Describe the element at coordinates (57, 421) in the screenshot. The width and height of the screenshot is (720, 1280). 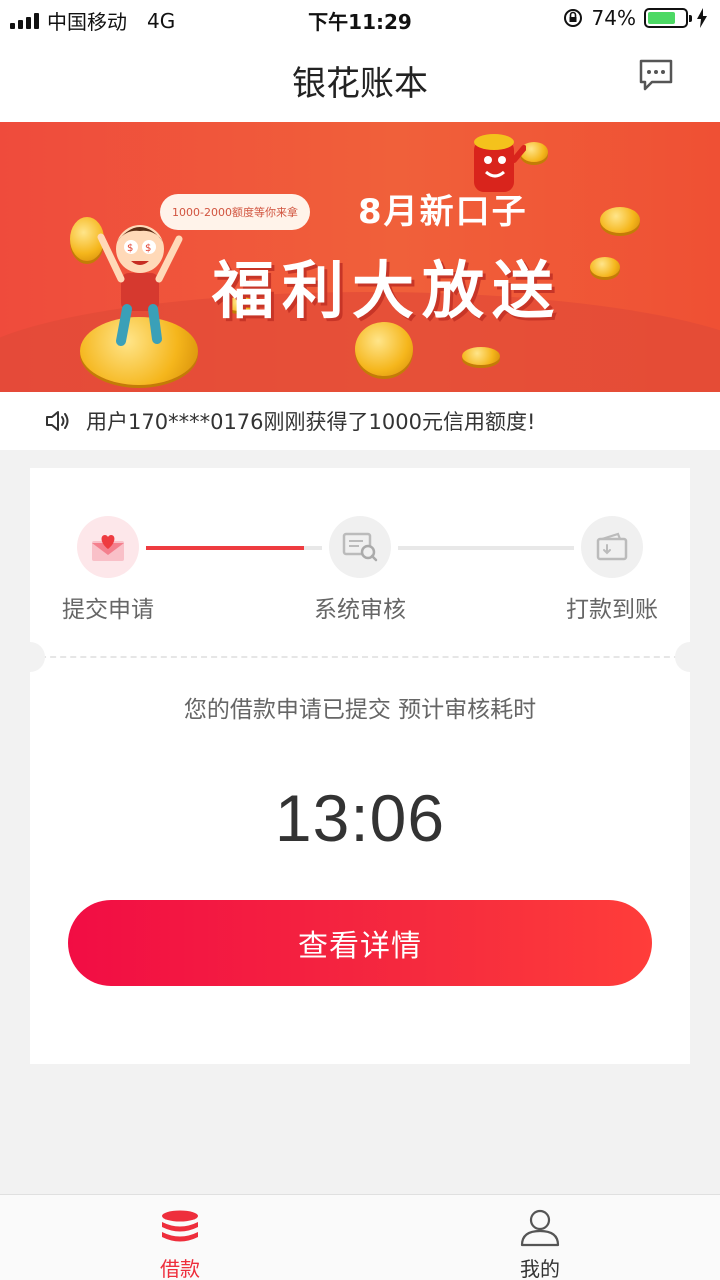
I see `speaker-icon` at that location.